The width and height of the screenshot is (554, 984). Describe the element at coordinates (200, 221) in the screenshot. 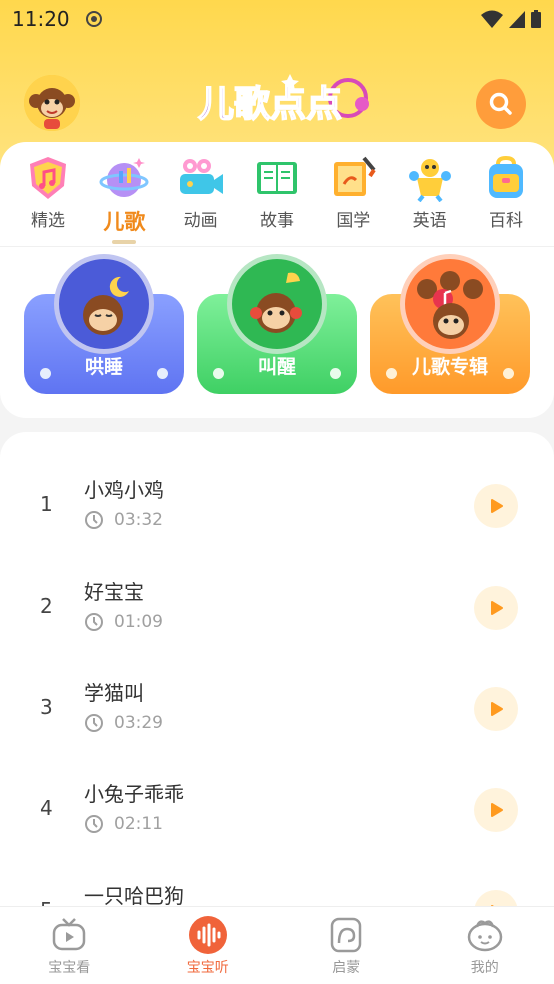

I see `tab-label: 动画` at that location.